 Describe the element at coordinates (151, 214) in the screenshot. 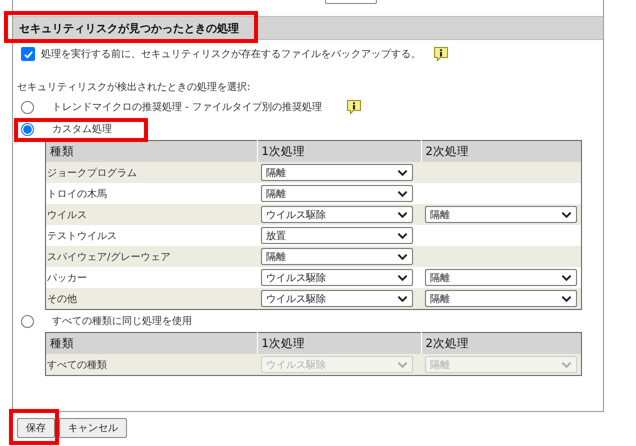

I see `table-cell: ウイルス` at that location.